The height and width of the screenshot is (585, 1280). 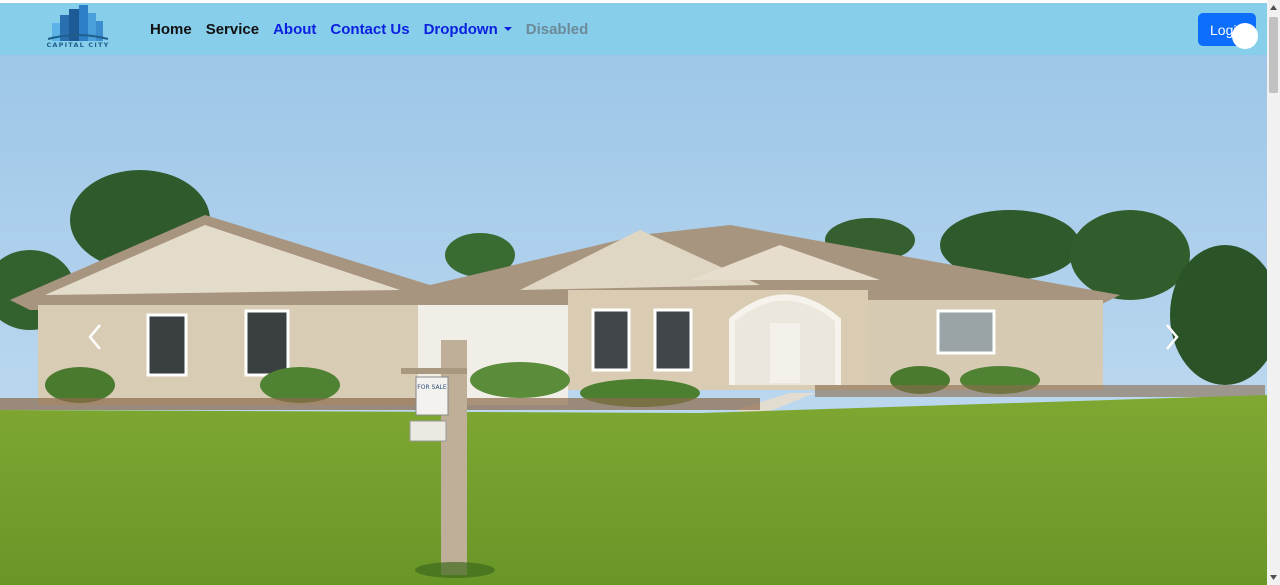 What do you see at coordinates (1273, 577) in the screenshot?
I see `scroll-down-arrow-icon` at bounding box center [1273, 577].